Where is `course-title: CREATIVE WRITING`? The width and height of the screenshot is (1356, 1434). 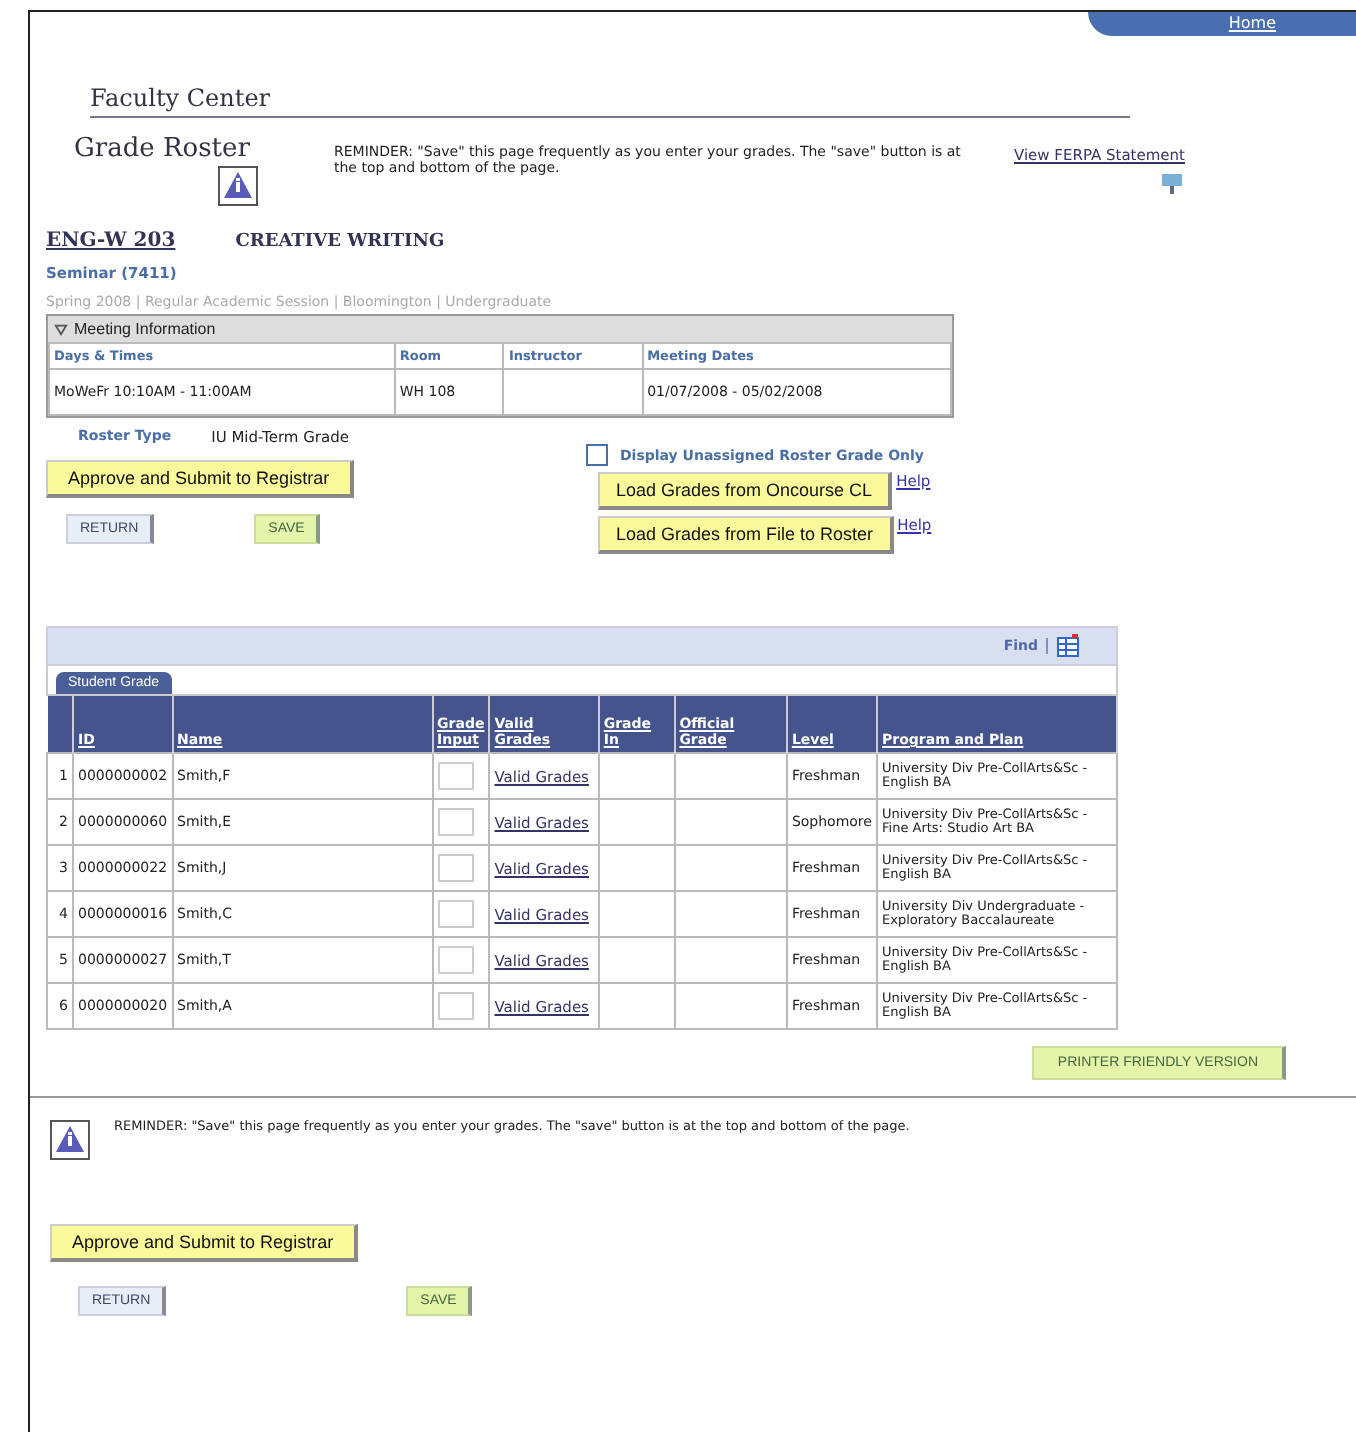 course-title: CREATIVE WRITING is located at coordinates (340, 241).